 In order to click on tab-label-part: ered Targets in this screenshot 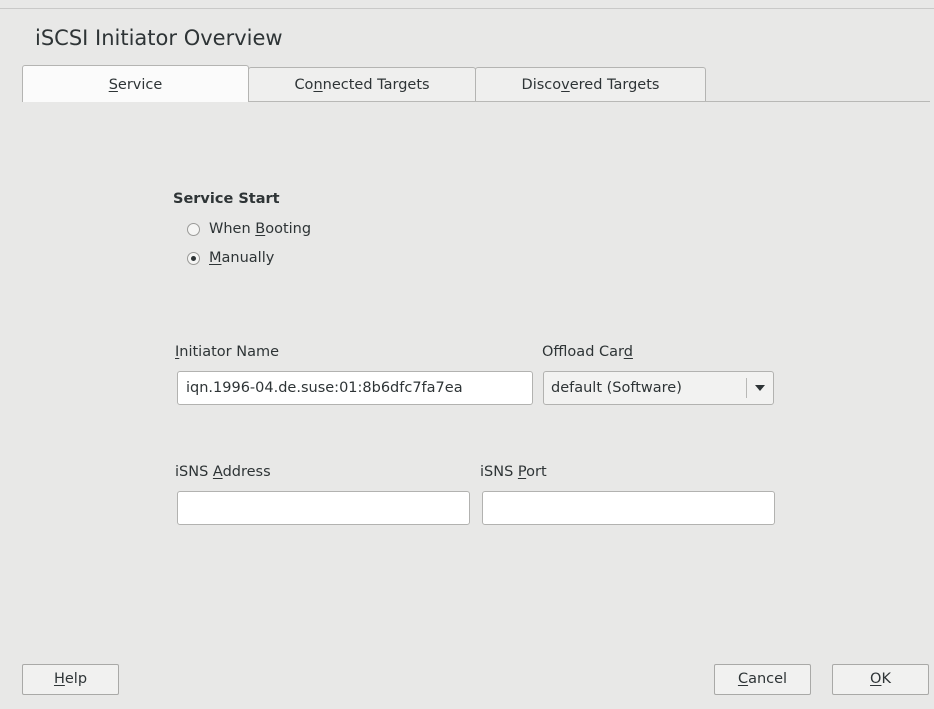, I will do `click(614, 85)`.